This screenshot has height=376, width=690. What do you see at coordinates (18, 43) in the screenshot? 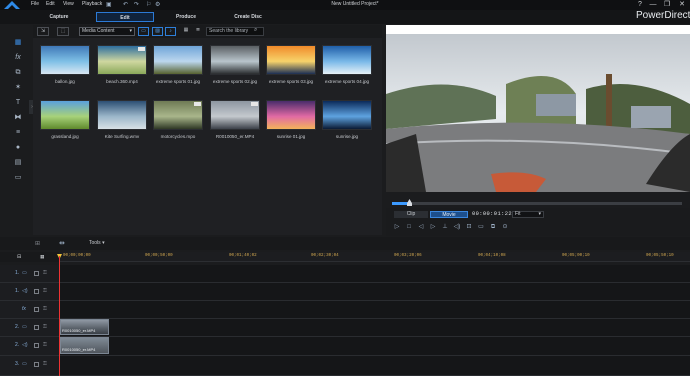
I see `media-room-icon: ▦` at bounding box center [18, 43].